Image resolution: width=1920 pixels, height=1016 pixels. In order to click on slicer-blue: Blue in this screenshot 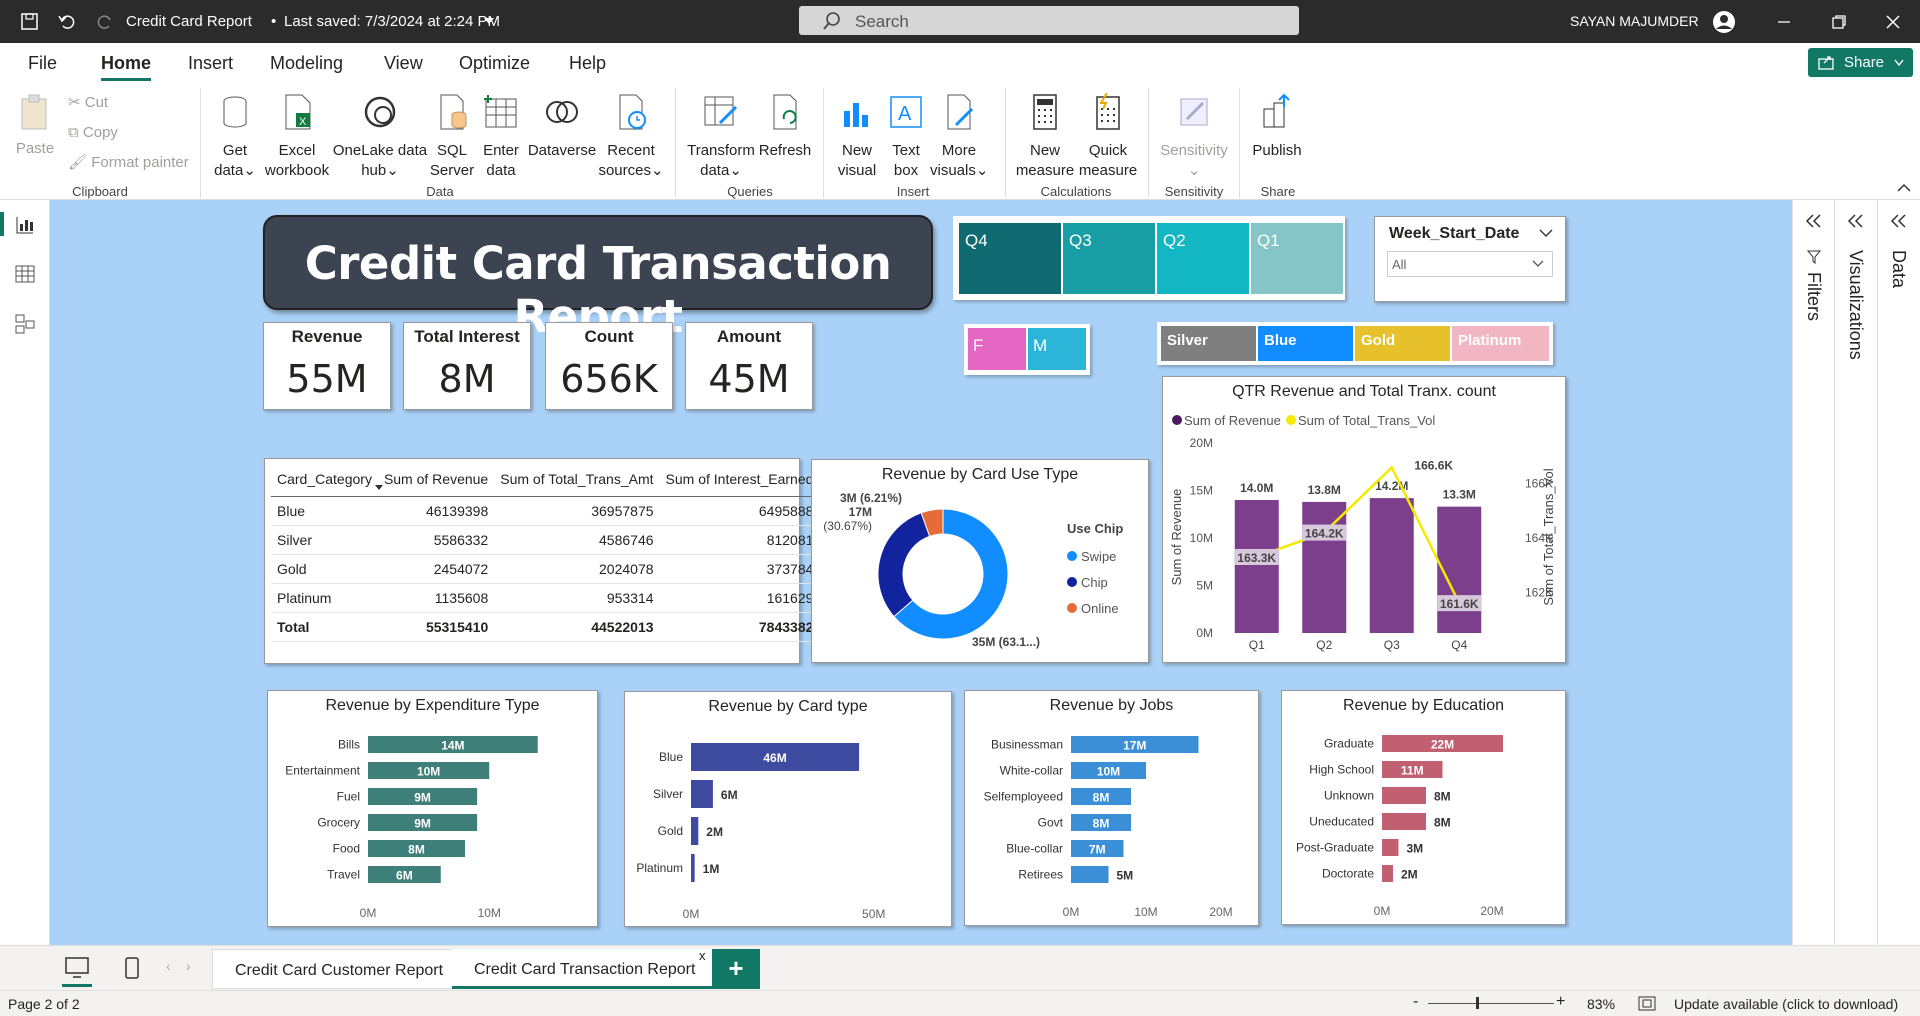, I will do `click(1305, 343)`.